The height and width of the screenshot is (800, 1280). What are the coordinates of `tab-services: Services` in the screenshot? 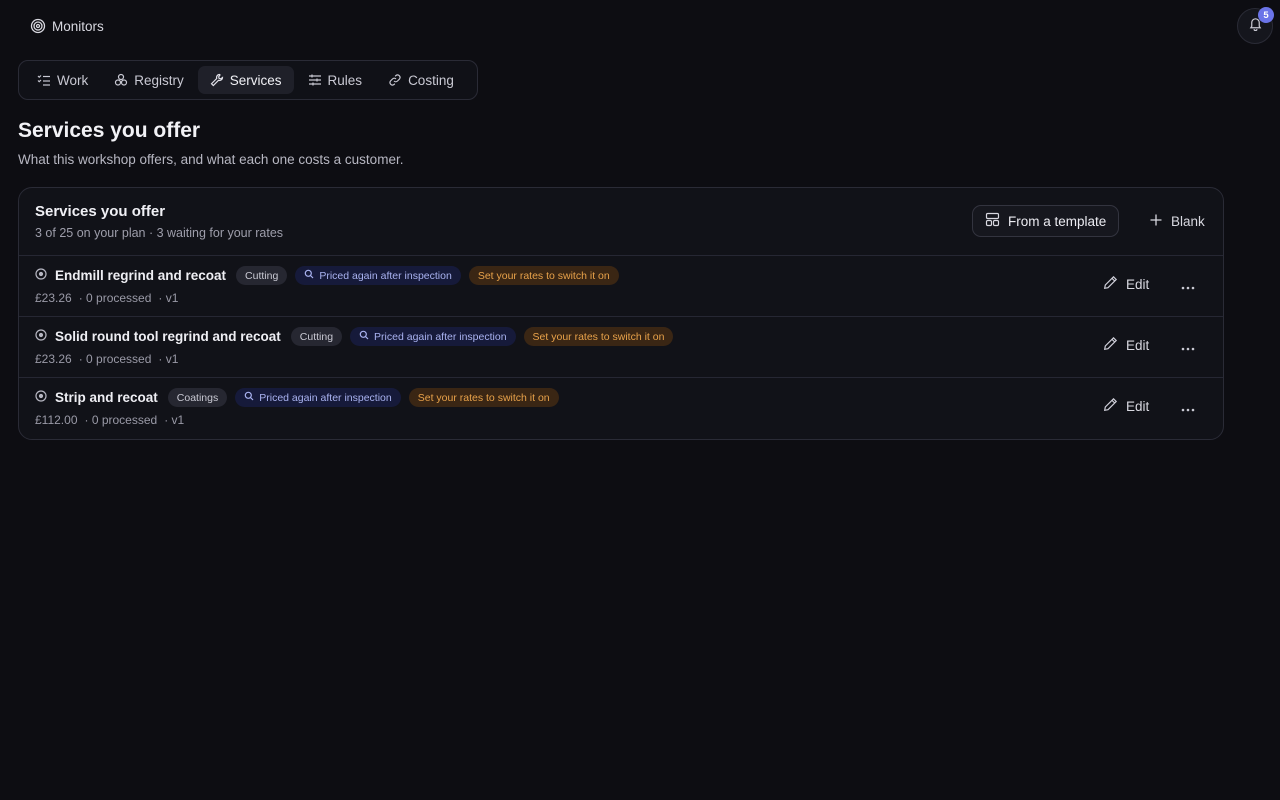 It's located at (245, 80).